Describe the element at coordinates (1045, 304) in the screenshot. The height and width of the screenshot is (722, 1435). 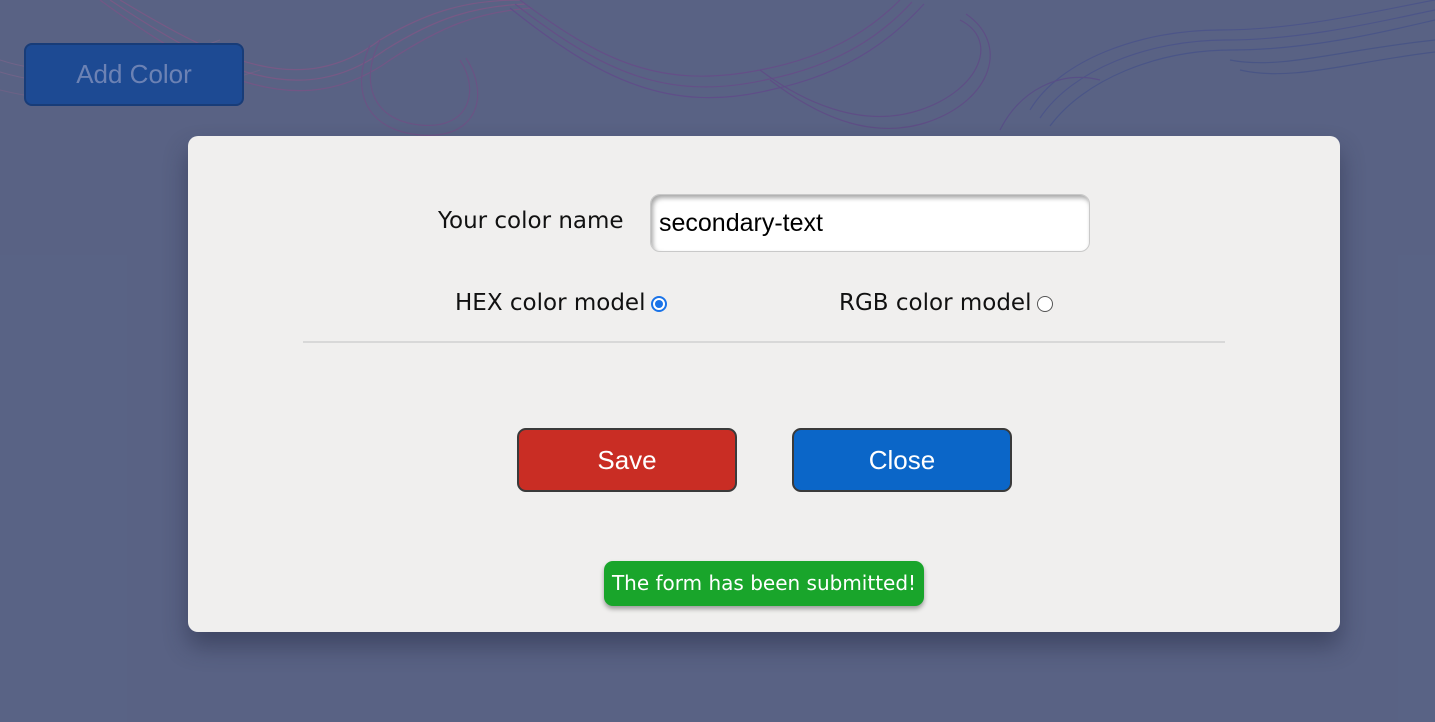
I see `rgb-radio-button` at that location.